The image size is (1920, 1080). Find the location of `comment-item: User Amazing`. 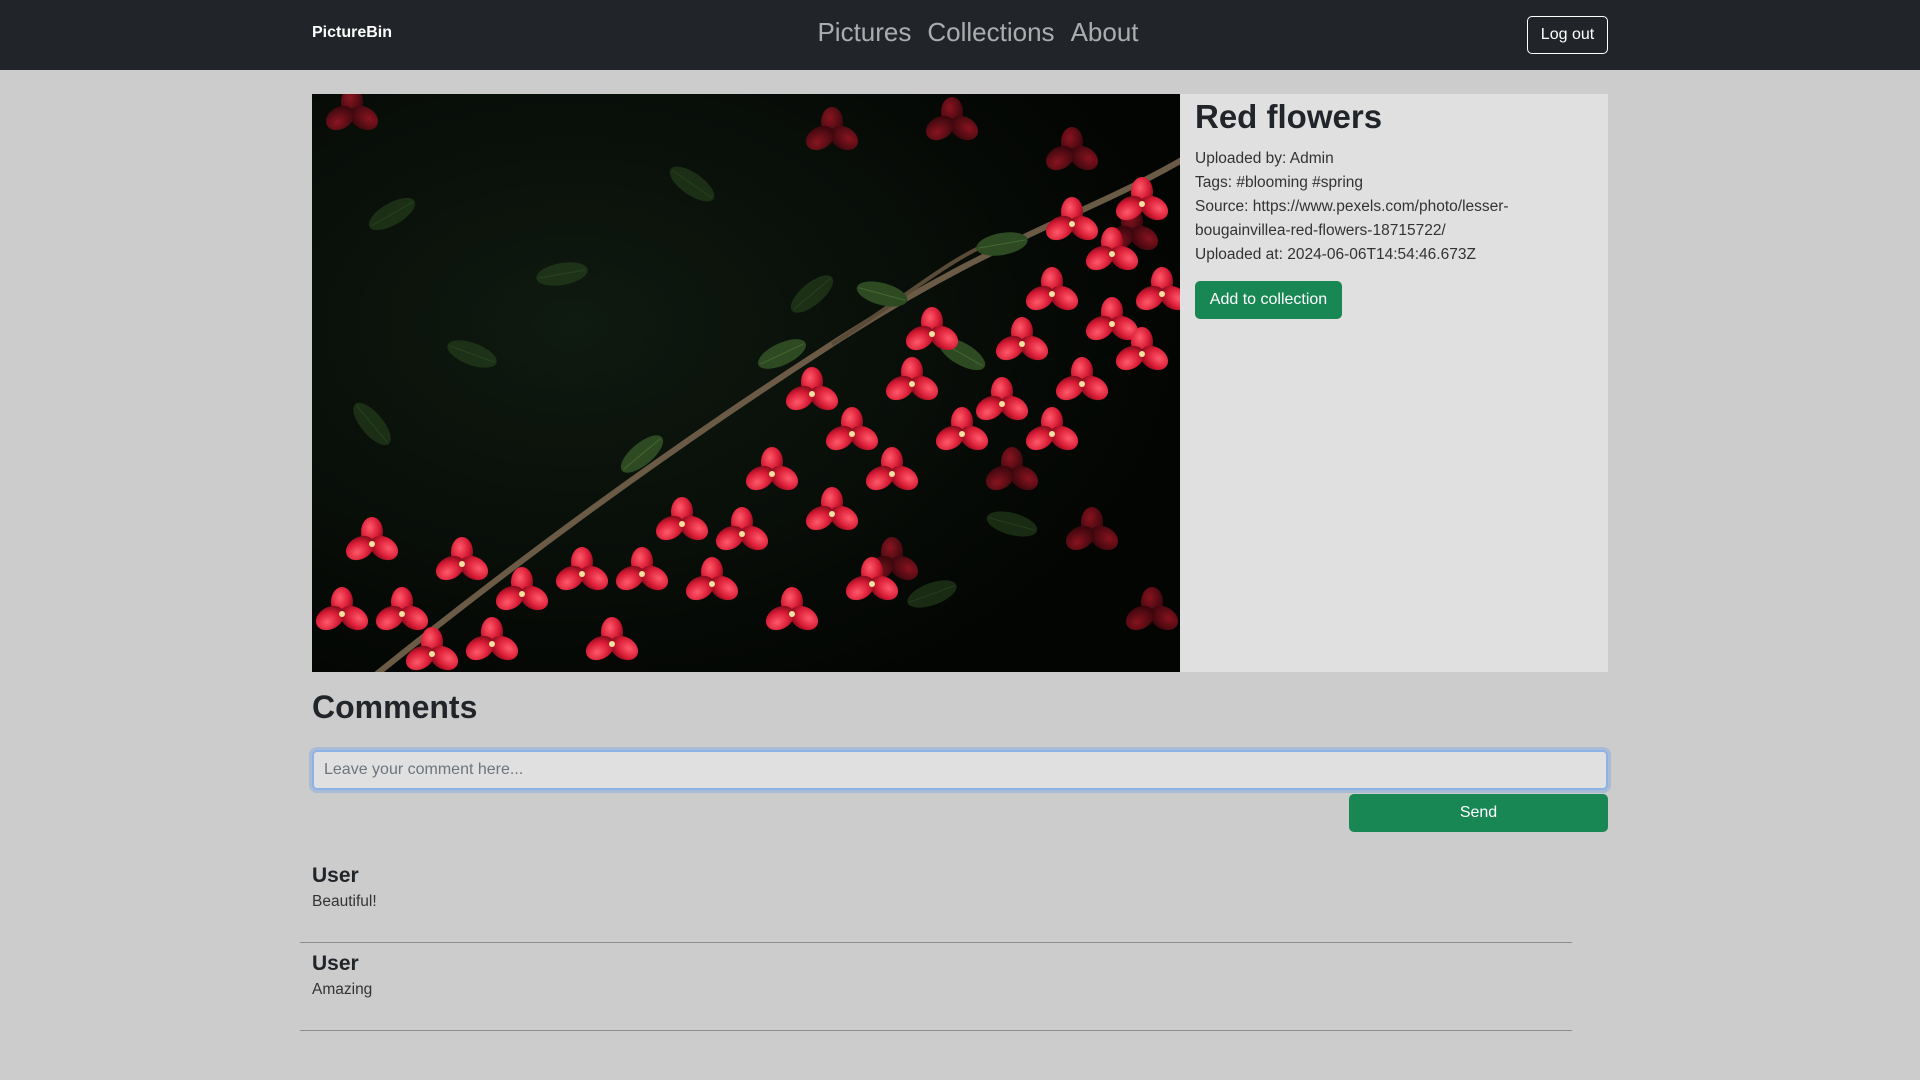

comment-item: User Amazing is located at coordinates (936, 987).